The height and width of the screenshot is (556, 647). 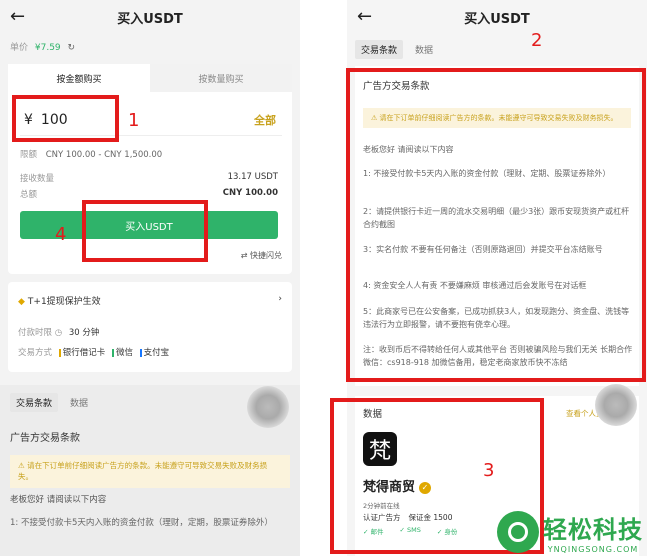 I want to click on ad-terms-title: 广告方交易条款, so click(x=45, y=438).